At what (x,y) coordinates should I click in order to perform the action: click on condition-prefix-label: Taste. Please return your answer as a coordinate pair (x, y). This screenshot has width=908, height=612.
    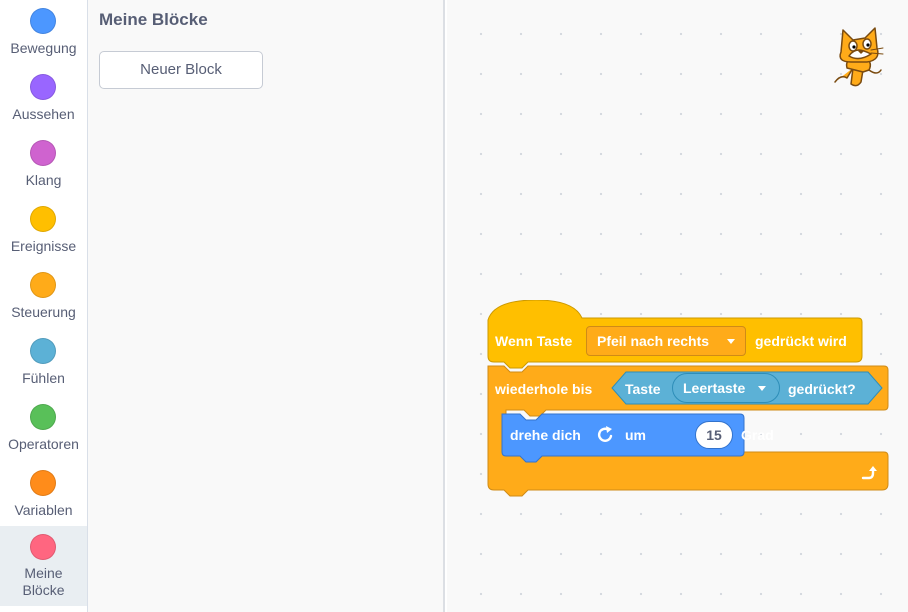
    Looking at the image, I should click on (643, 389).